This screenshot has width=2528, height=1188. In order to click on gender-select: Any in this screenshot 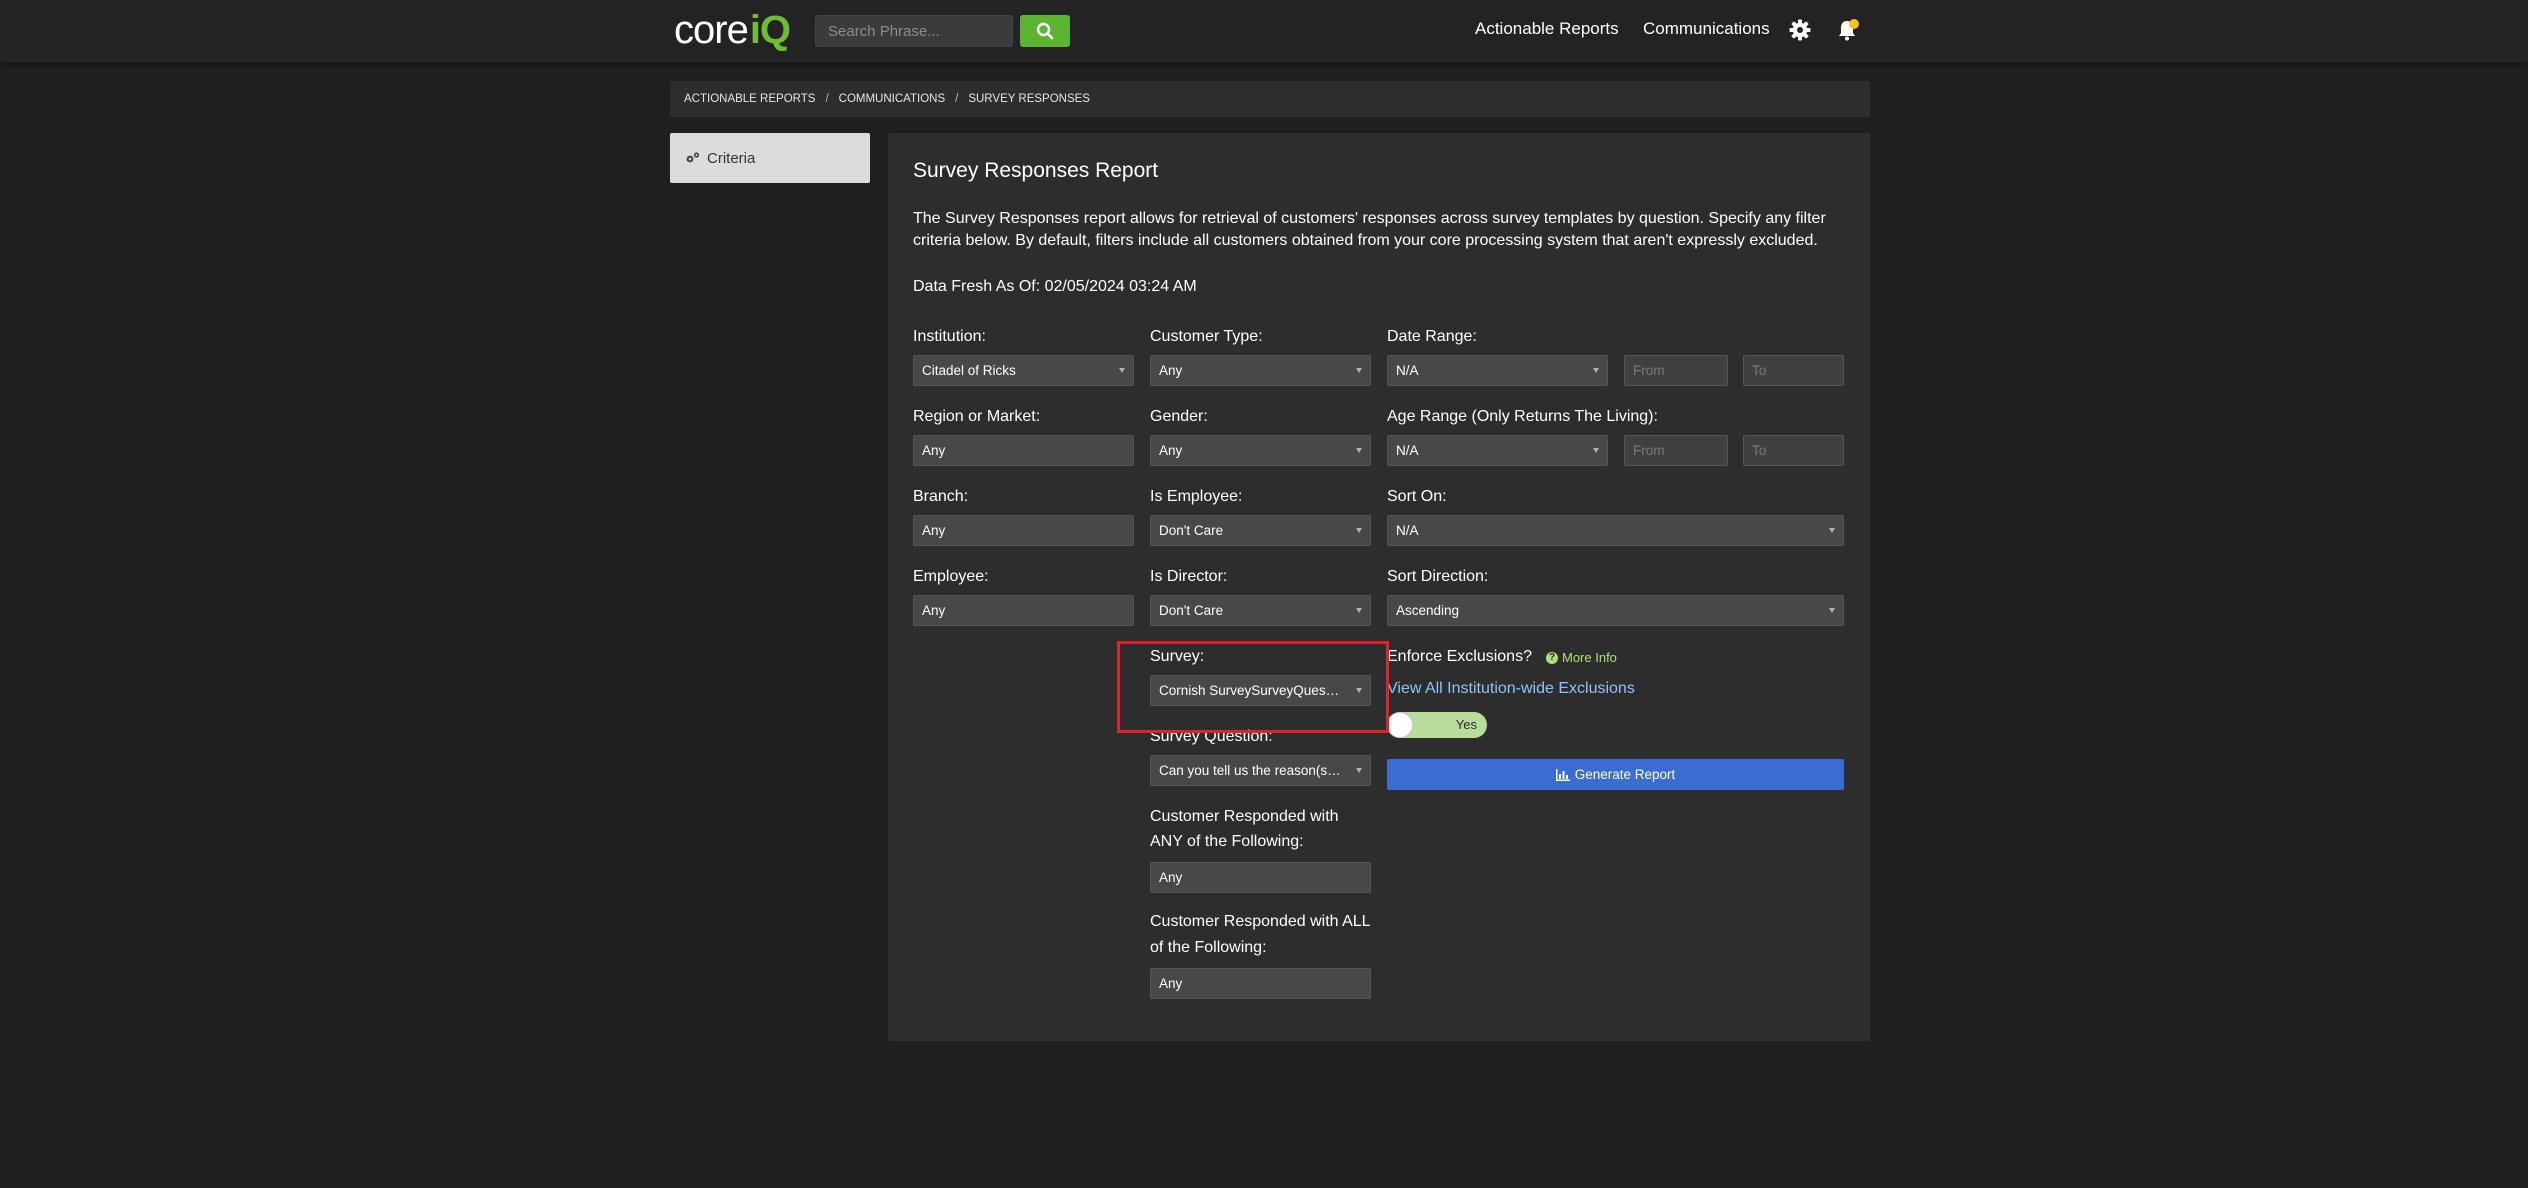, I will do `click(1260, 450)`.